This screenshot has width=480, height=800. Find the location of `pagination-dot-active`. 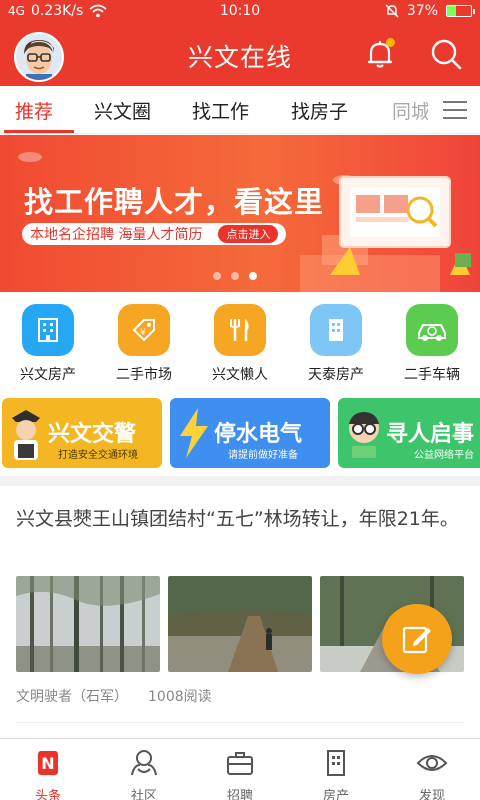

pagination-dot-active is located at coordinates (253, 276).